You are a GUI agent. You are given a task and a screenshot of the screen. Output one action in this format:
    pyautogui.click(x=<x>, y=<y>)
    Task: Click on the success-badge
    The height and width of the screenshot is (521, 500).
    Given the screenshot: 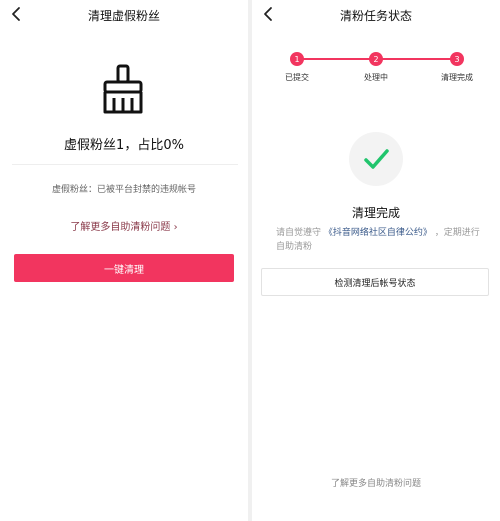 What is the action you would take?
    pyautogui.click(x=376, y=159)
    